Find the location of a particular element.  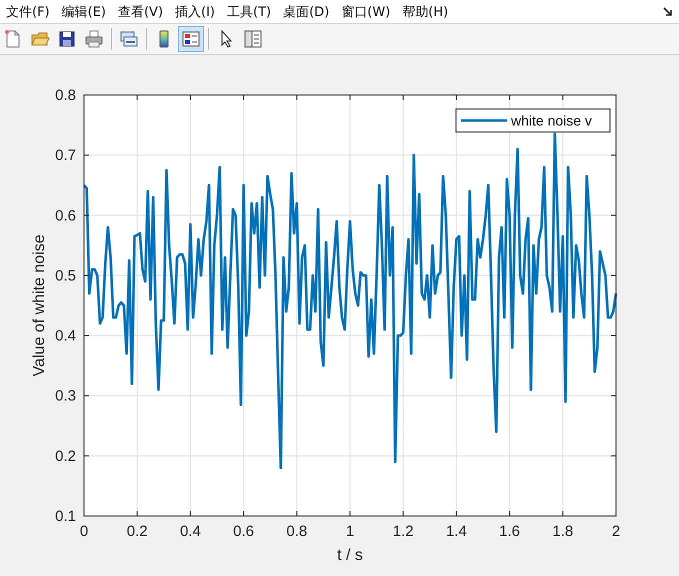

legend-icon is located at coordinates (191, 39).